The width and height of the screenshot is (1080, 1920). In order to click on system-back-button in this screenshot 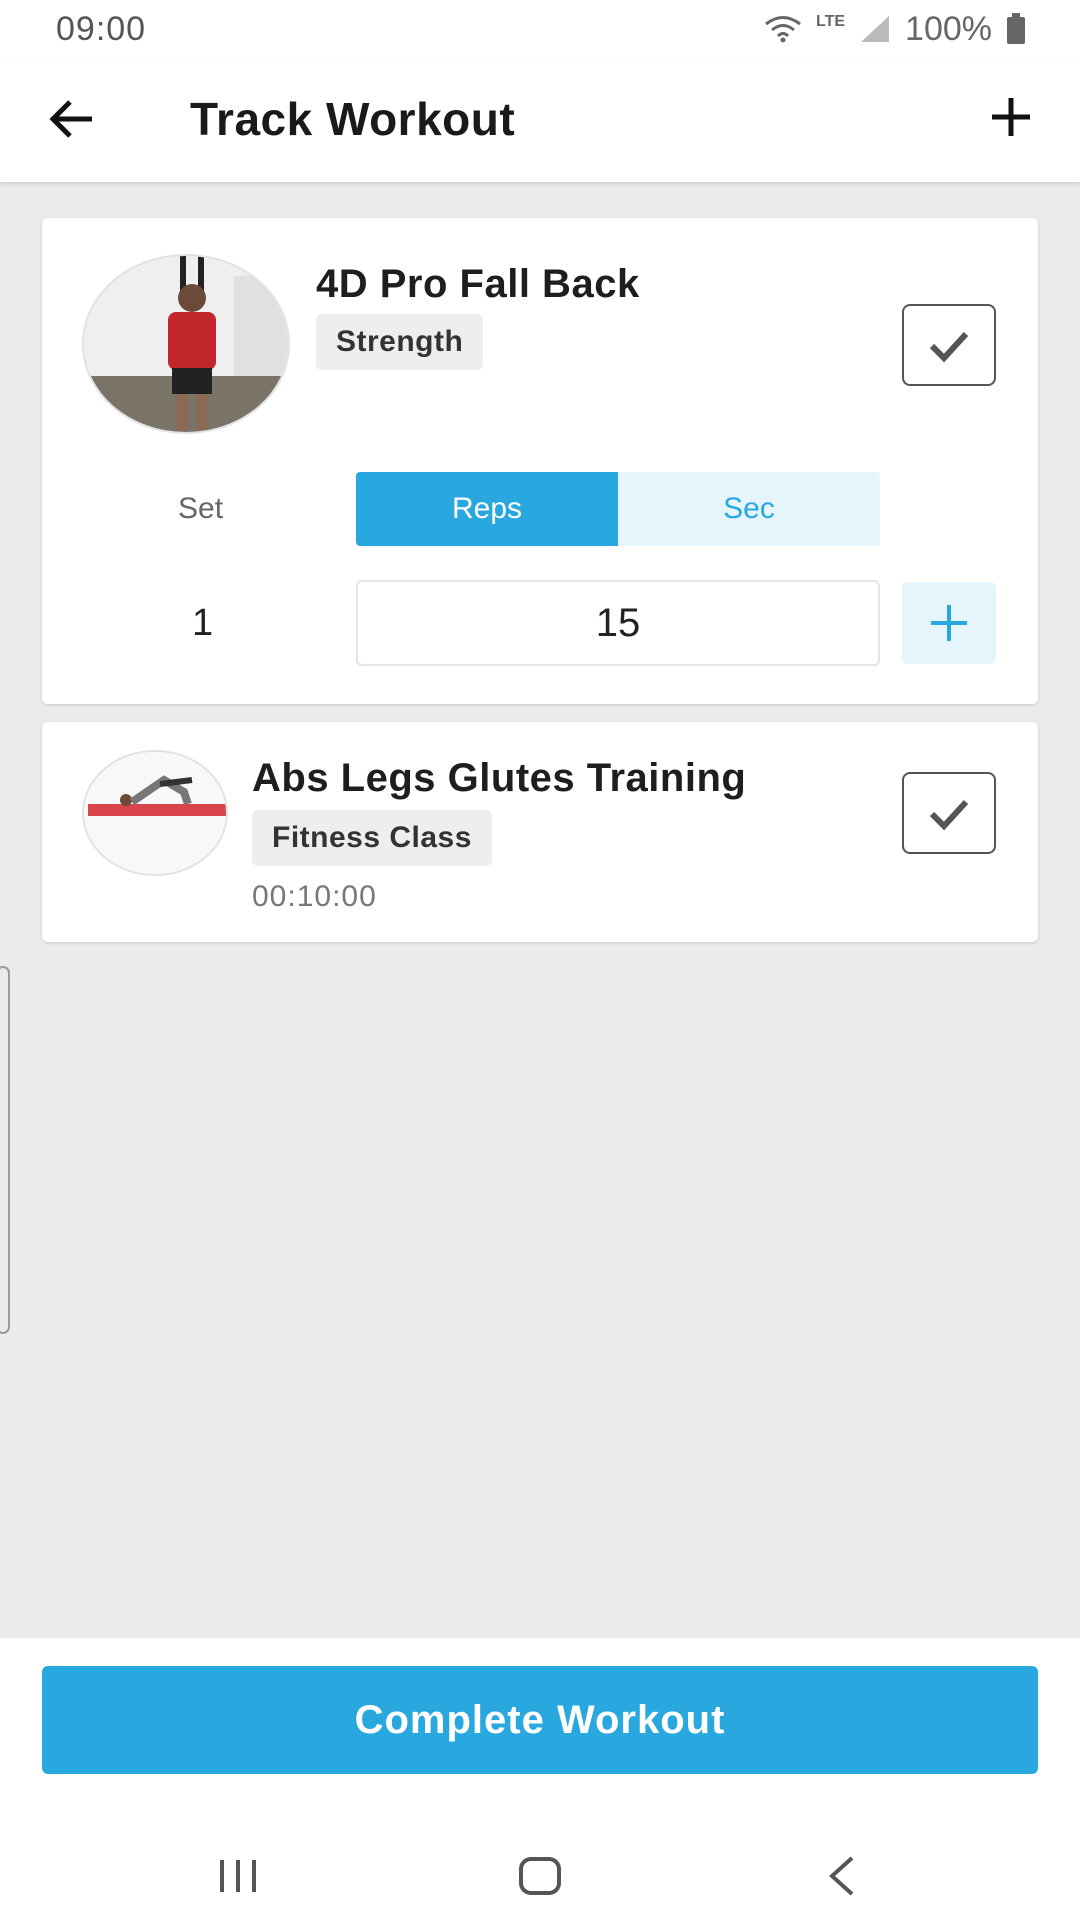, I will do `click(842, 1876)`.